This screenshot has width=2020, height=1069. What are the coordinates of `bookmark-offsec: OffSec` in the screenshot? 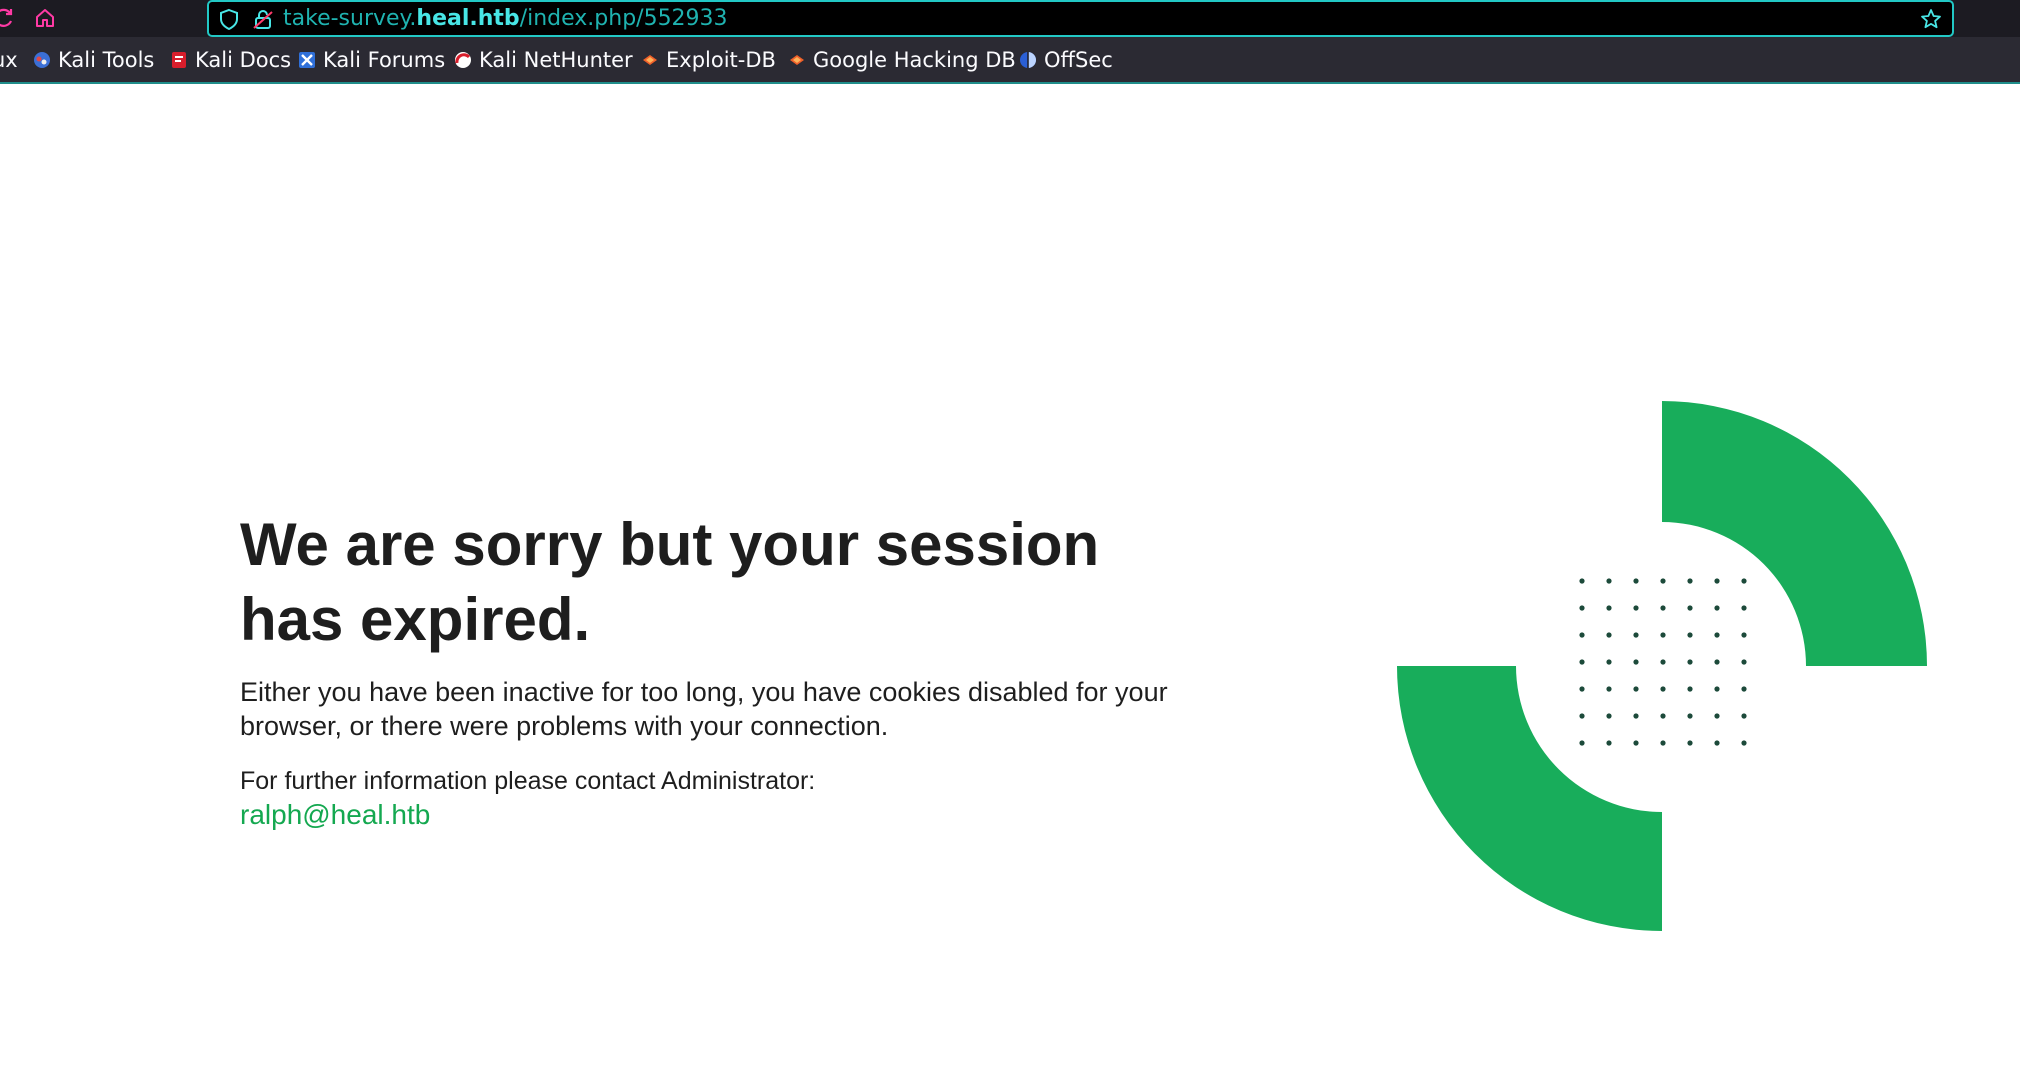 It's located at (1066, 60).